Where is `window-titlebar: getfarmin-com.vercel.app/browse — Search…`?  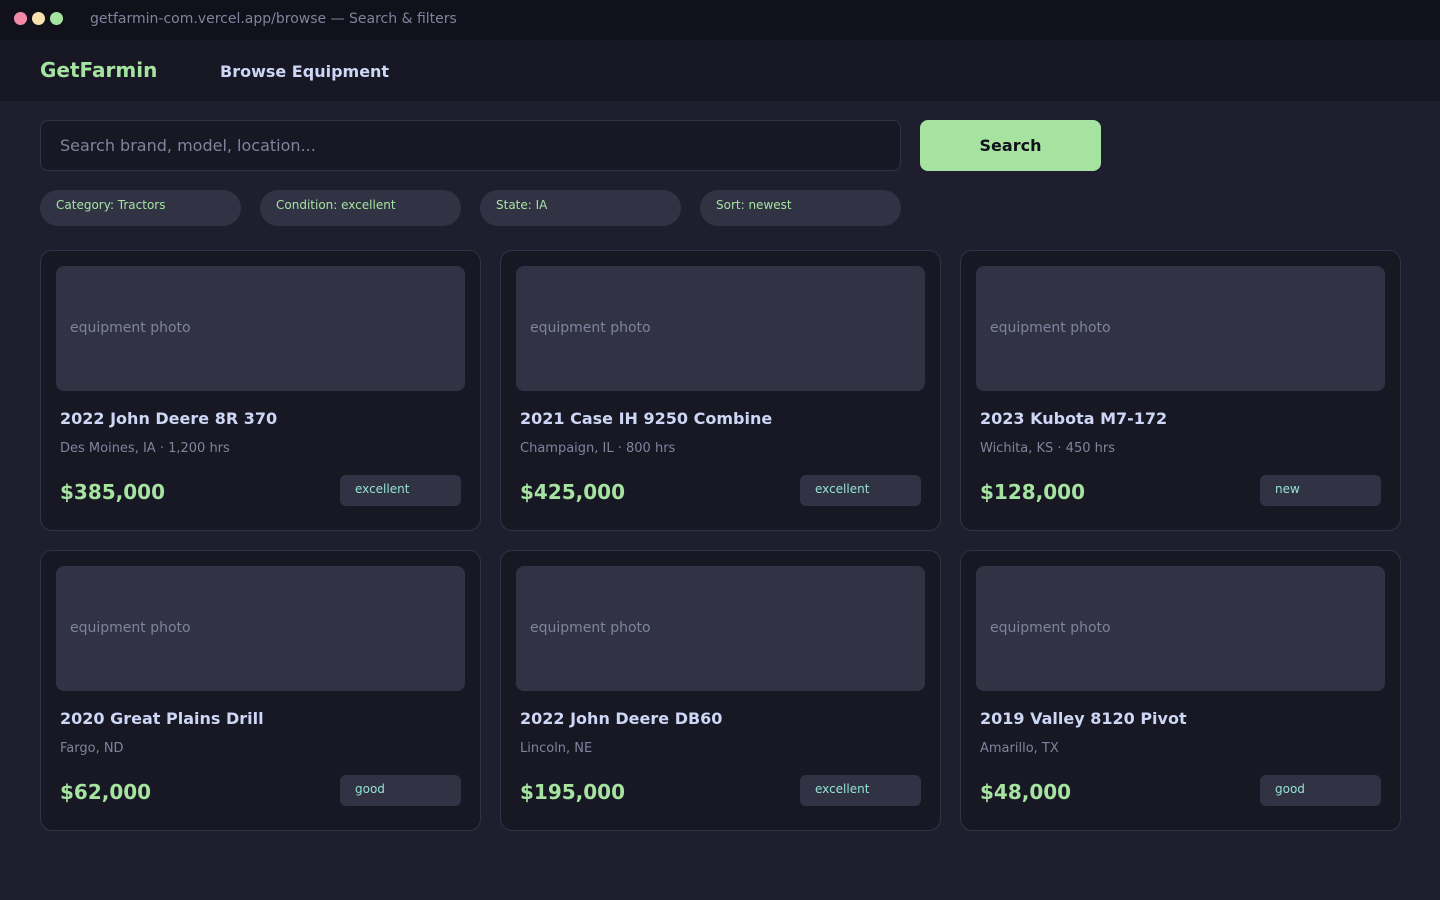 window-titlebar: getfarmin-com.vercel.app/browse — Search… is located at coordinates (720, 20).